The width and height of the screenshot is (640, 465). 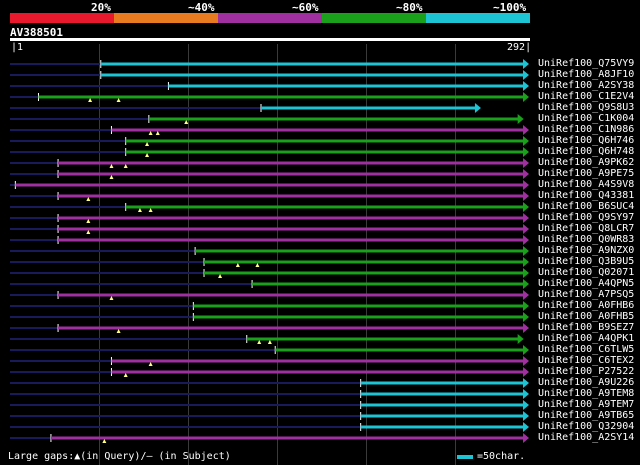 What do you see at coordinates (586, 162) in the screenshot?
I see `hit-label: UniRef100_A9PK62` at bounding box center [586, 162].